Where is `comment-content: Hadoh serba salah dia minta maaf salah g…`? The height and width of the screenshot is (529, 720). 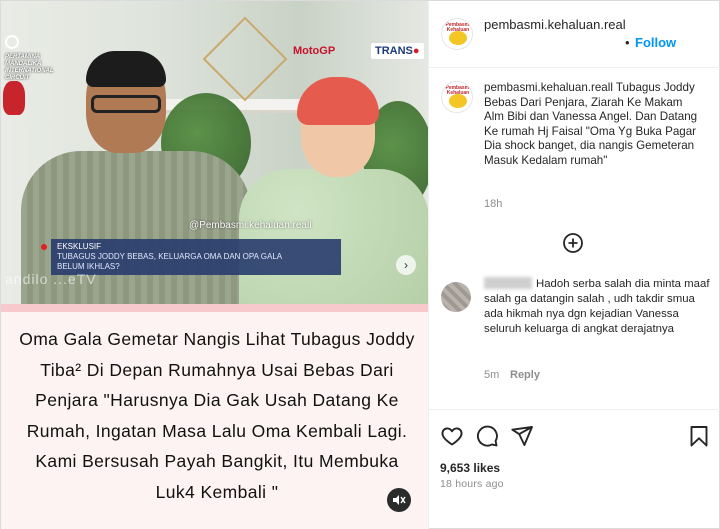 comment-content: Hadoh serba salah dia minta maaf salah g… is located at coordinates (597, 306).